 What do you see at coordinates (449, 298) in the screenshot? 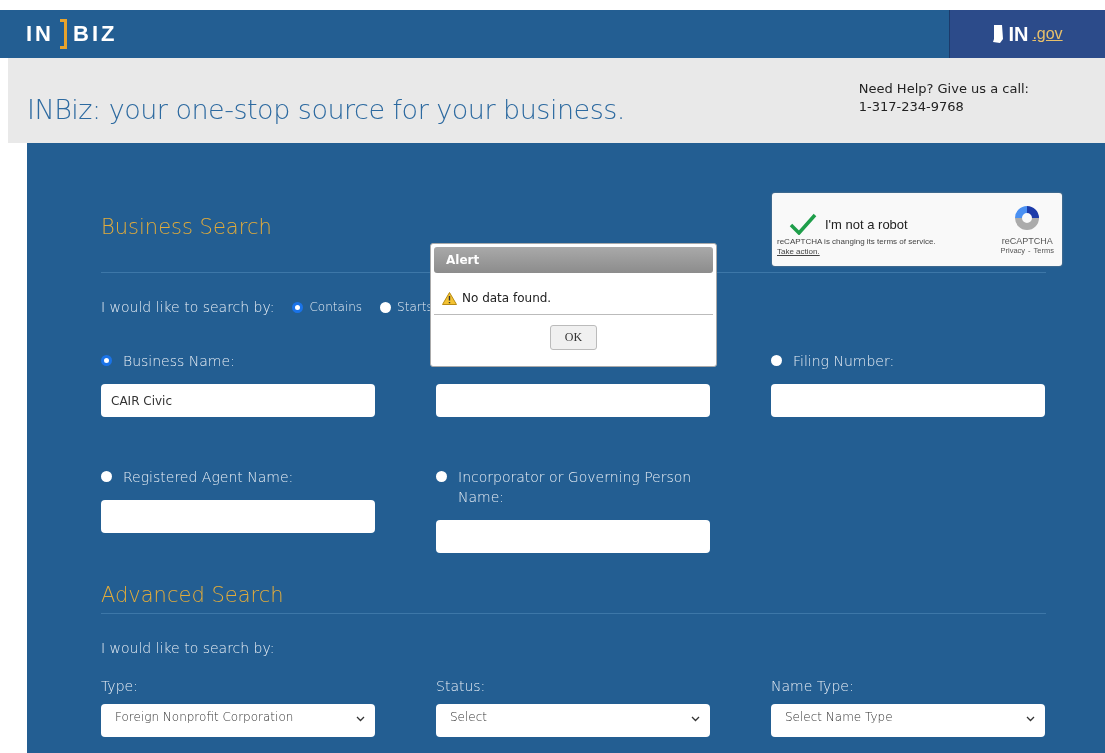
I see `warning-icon` at bounding box center [449, 298].